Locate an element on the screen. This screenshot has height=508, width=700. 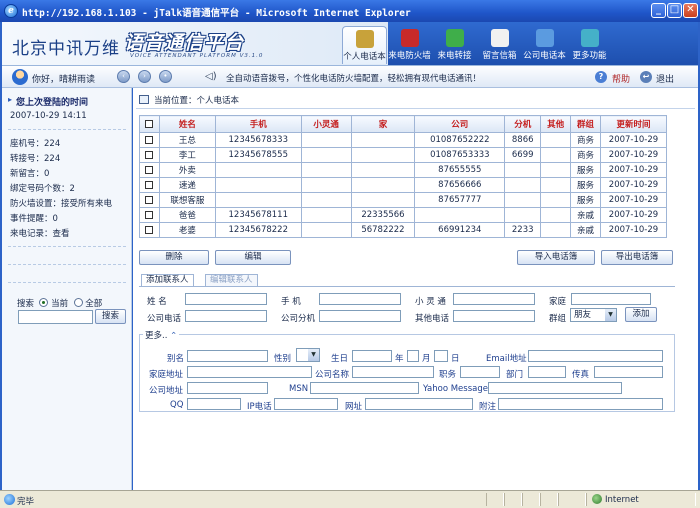
note-label: 附注 is located at coordinates (488, 407).